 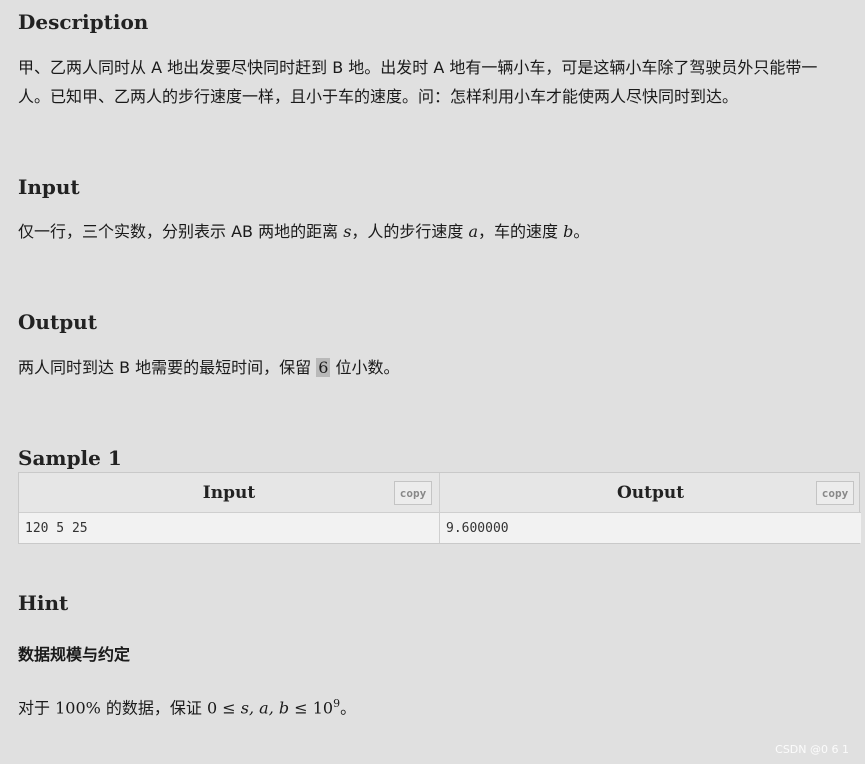 What do you see at coordinates (57, 322) in the screenshot?
I see `output-heading: Output` at bounding box center [57, 322].